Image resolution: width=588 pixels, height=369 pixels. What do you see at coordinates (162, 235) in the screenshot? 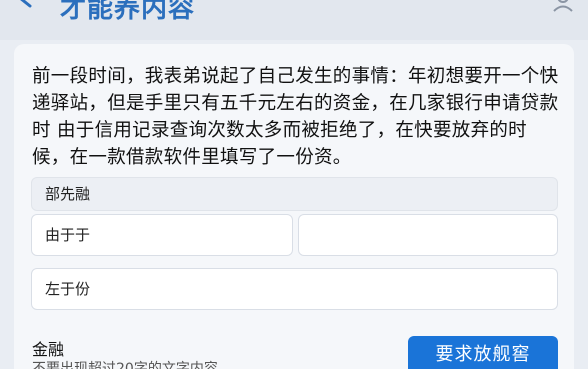
I see `text-field-1: 由于于` at bounding box center [162, 235].